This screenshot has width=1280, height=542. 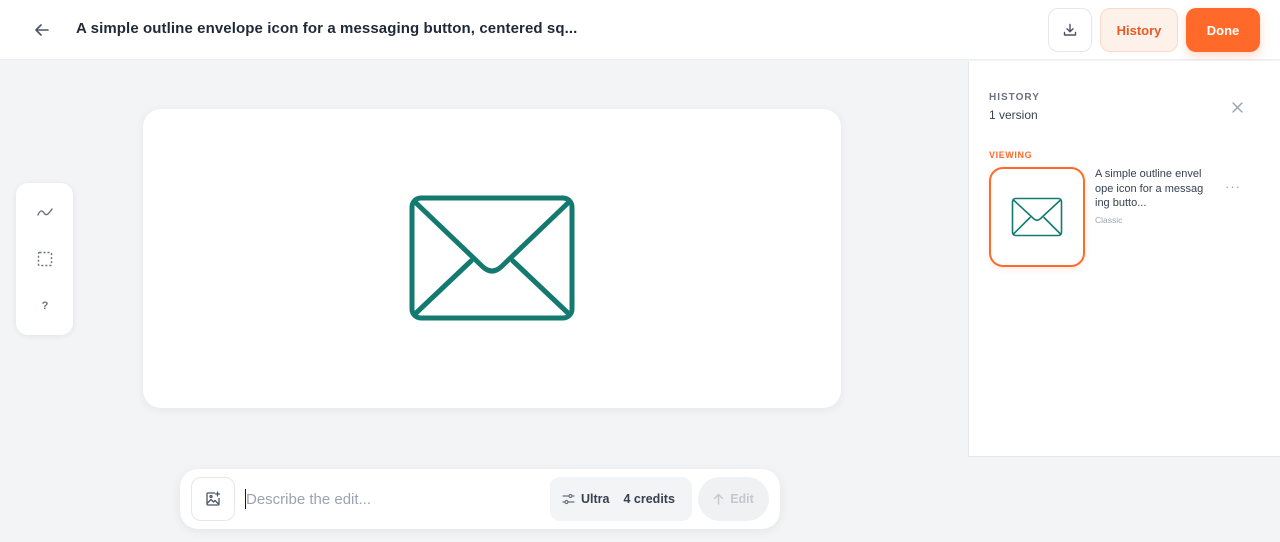 What do you see at coordinates (1223, 30) in the screenshot?
I see `done-button: Done` at bounding box center [1223, 30].